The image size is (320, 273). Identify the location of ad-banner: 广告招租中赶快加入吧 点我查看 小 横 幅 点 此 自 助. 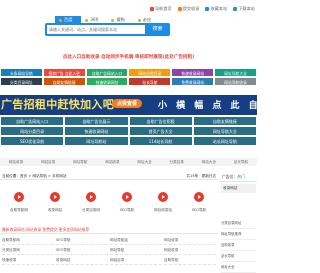
(128, 105).